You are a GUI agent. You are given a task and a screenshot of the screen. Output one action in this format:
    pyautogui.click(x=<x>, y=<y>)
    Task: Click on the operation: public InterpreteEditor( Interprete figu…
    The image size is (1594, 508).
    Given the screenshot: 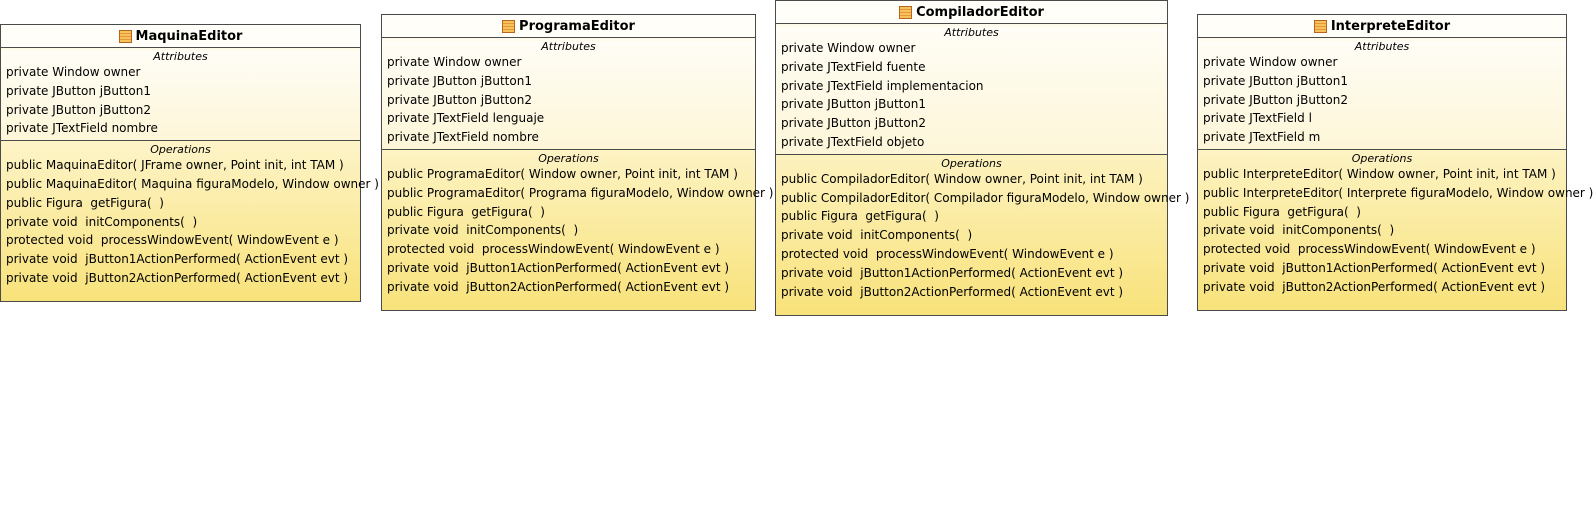 What is the action you would take?
    pyautogui.click(x=1398, y=192)
    